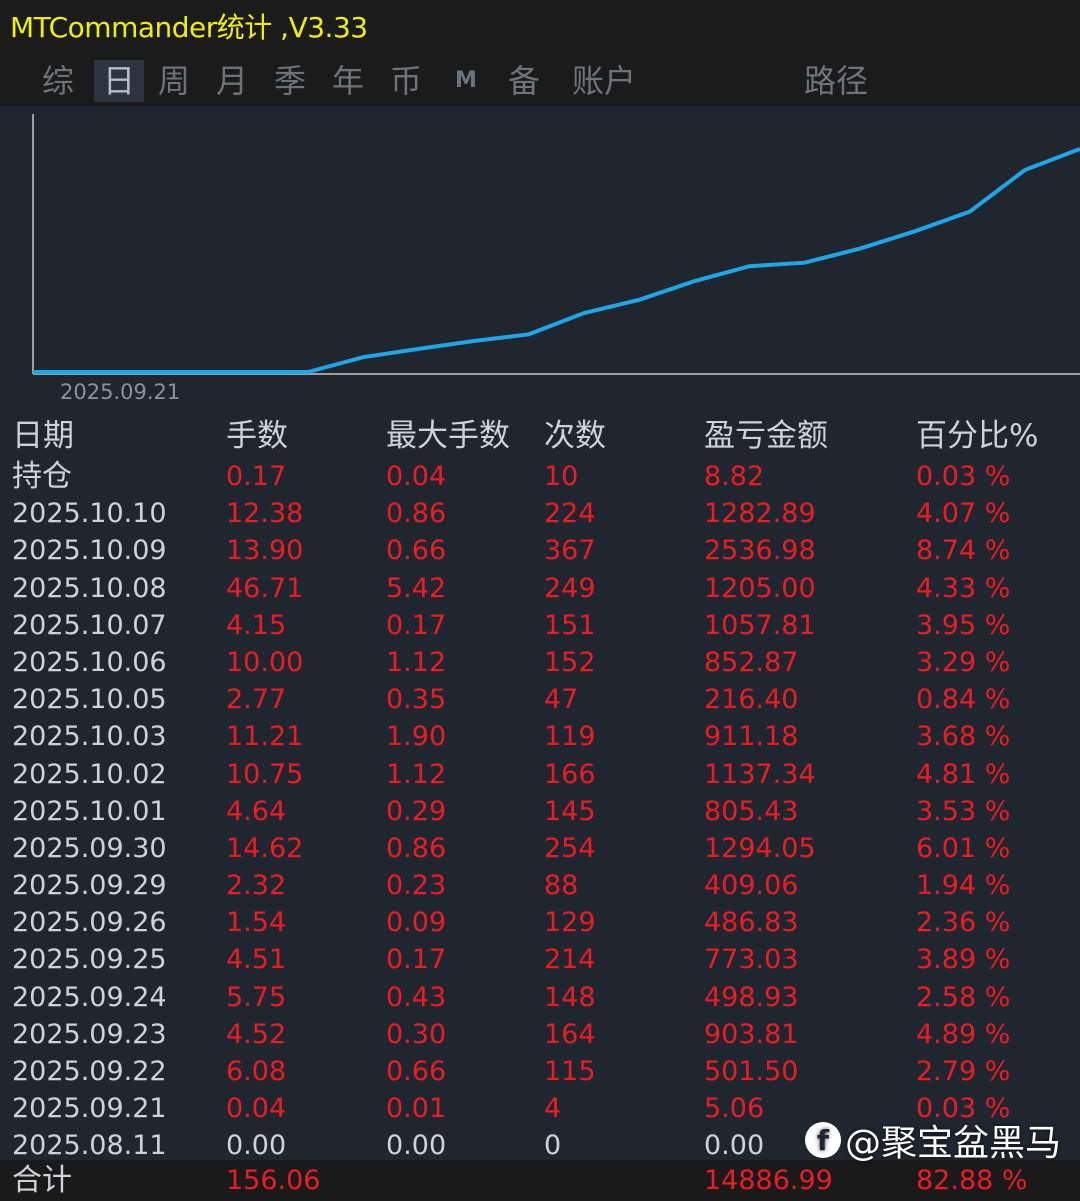  What do you see at coordinates (448, 436) in the screenshot?
I see `header-max-lots: 最大手数` at bounding box center [448, 436].